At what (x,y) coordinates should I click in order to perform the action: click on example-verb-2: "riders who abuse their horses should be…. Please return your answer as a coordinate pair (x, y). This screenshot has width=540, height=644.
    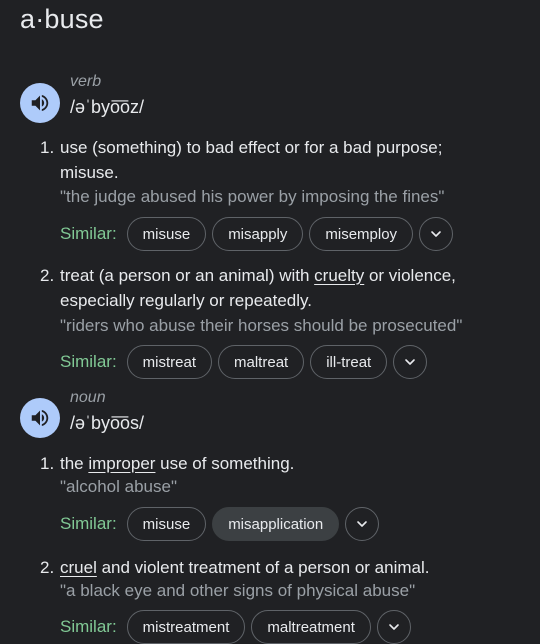
    Looking at the image, I should click on (261, 325).